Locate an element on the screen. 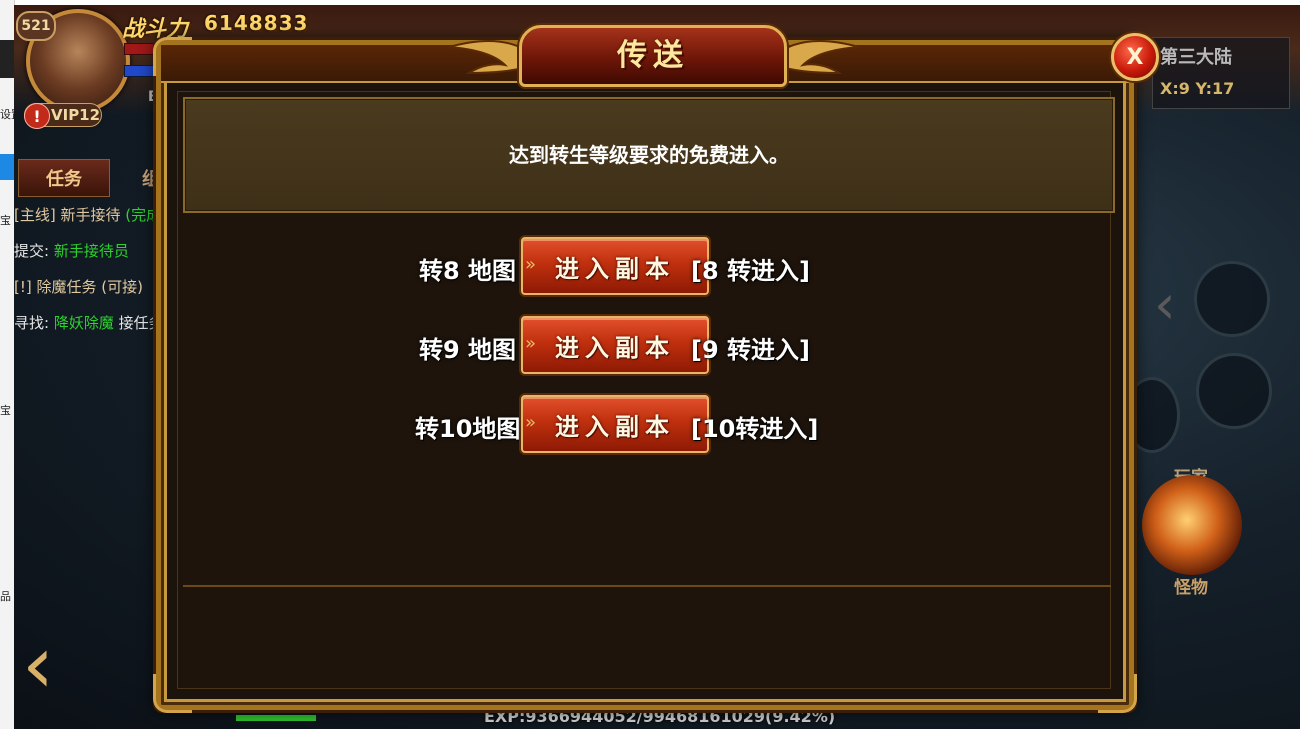  task-line: 寻找: 降妖除魔 接任务 is located at coordinates (94, 327).